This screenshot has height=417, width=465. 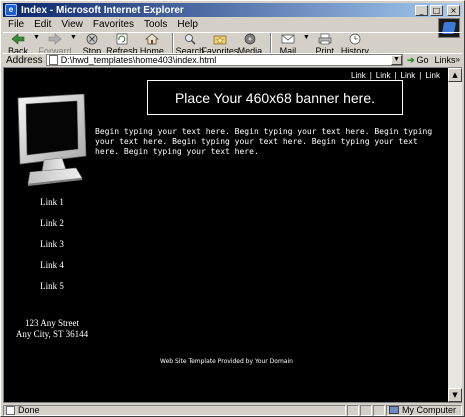 I want to click on menu-view: View, so click(x=72, y=24).